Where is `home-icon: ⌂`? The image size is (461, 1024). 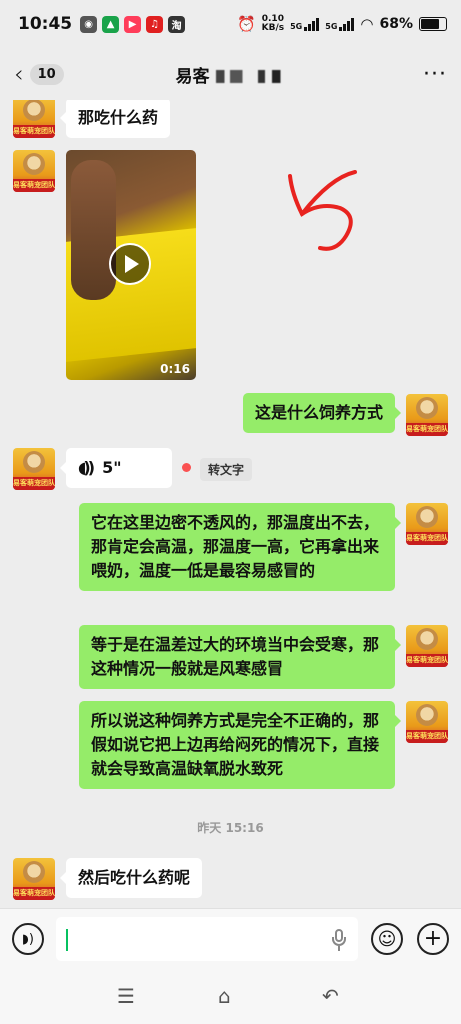 home-icon: ⌂ is located at coordinates (224, 996).